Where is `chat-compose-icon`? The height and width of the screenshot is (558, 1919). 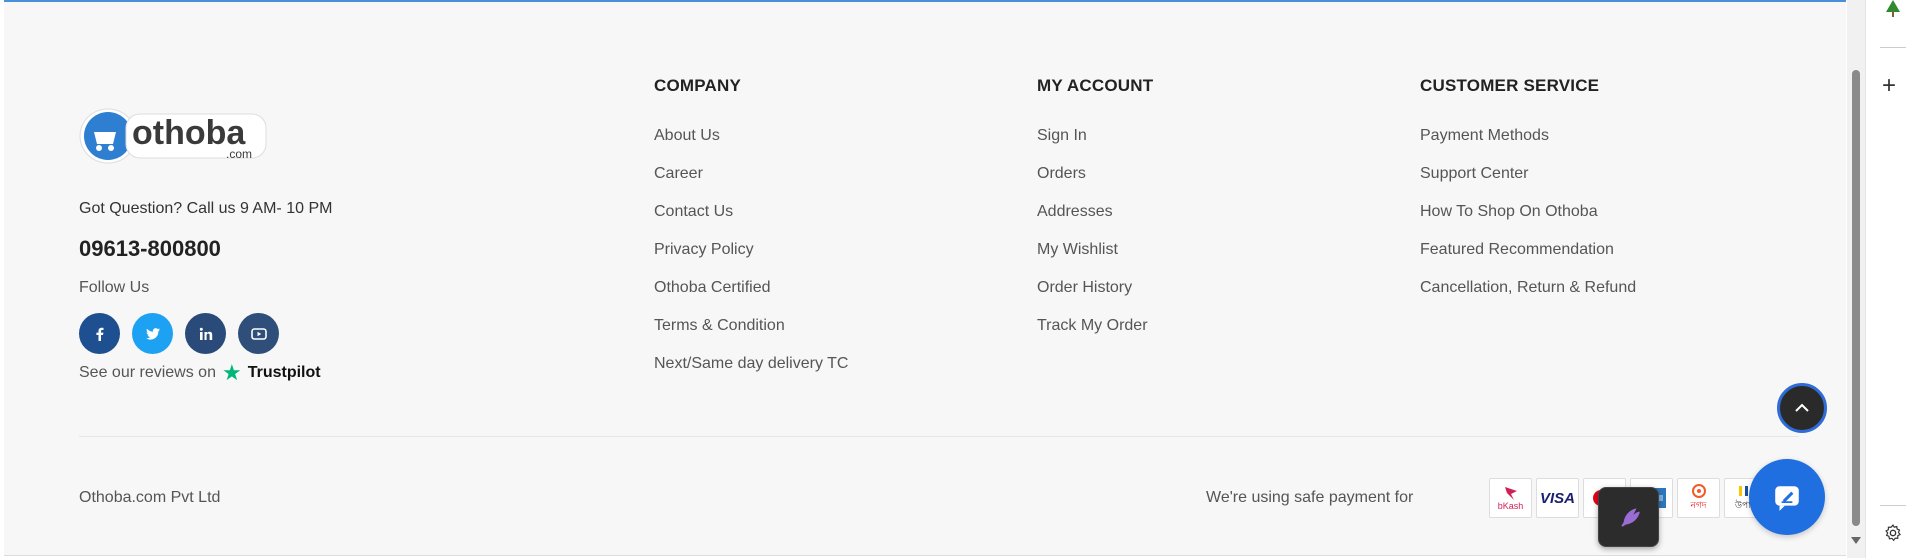
chat-compose-icon is located at coordinates (1787, 498).